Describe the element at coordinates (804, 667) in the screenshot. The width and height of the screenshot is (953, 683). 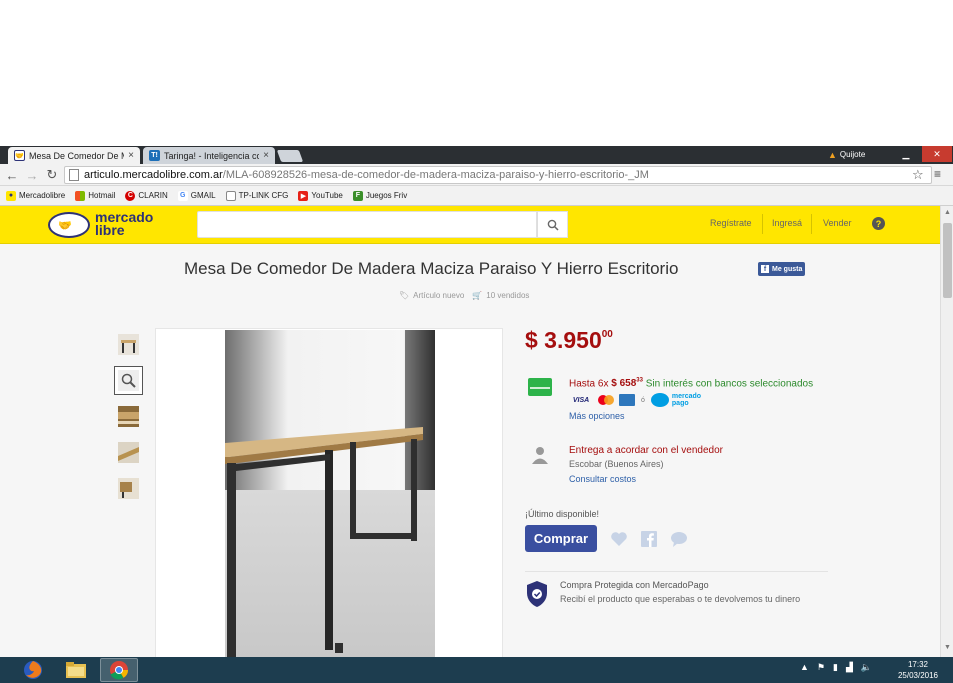
I see `tray-expand-icon: ▲` at that location.